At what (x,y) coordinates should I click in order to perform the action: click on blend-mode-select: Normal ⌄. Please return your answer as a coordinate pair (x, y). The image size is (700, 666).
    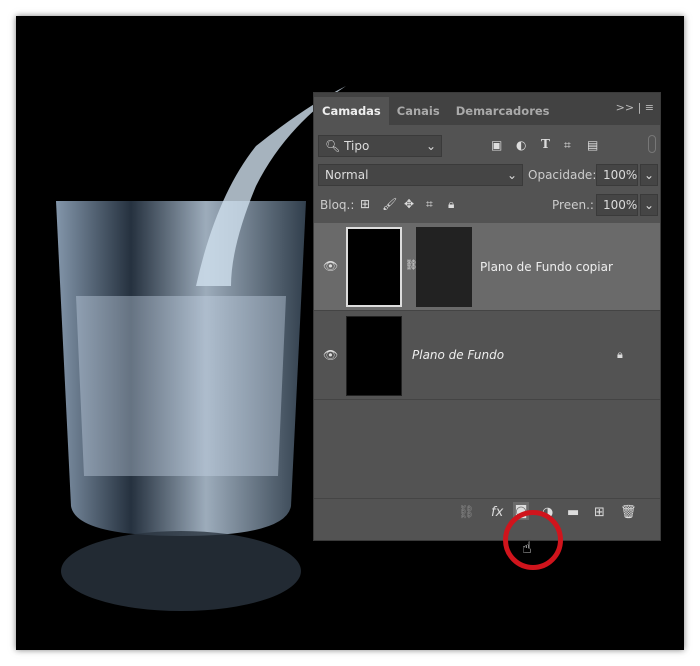
    Looking at the image, I should click on (420, 175).